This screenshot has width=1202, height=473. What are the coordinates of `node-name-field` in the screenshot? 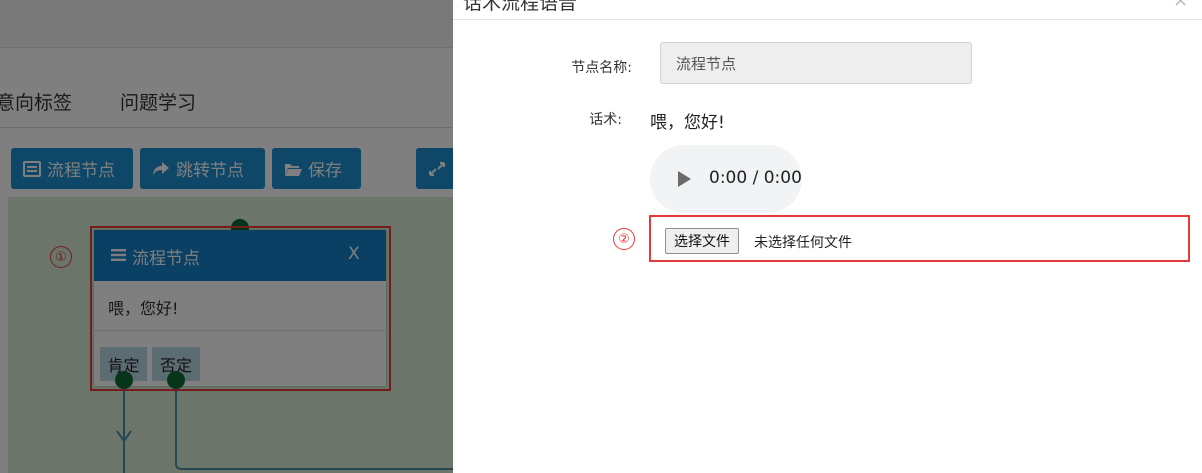 It's located at (816, 63).